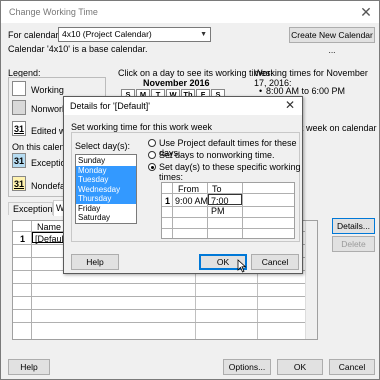 The width and height of the screenshot is (380, 380). I want to click on radio-nonworking, so click(152, 155).